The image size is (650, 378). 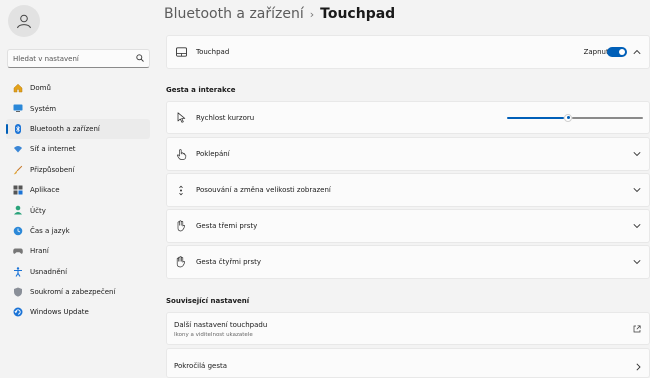 What do you see at coordinates (568, 117) in the screenshot?
I see `slider-thumb` at bounding box center [568, 117].